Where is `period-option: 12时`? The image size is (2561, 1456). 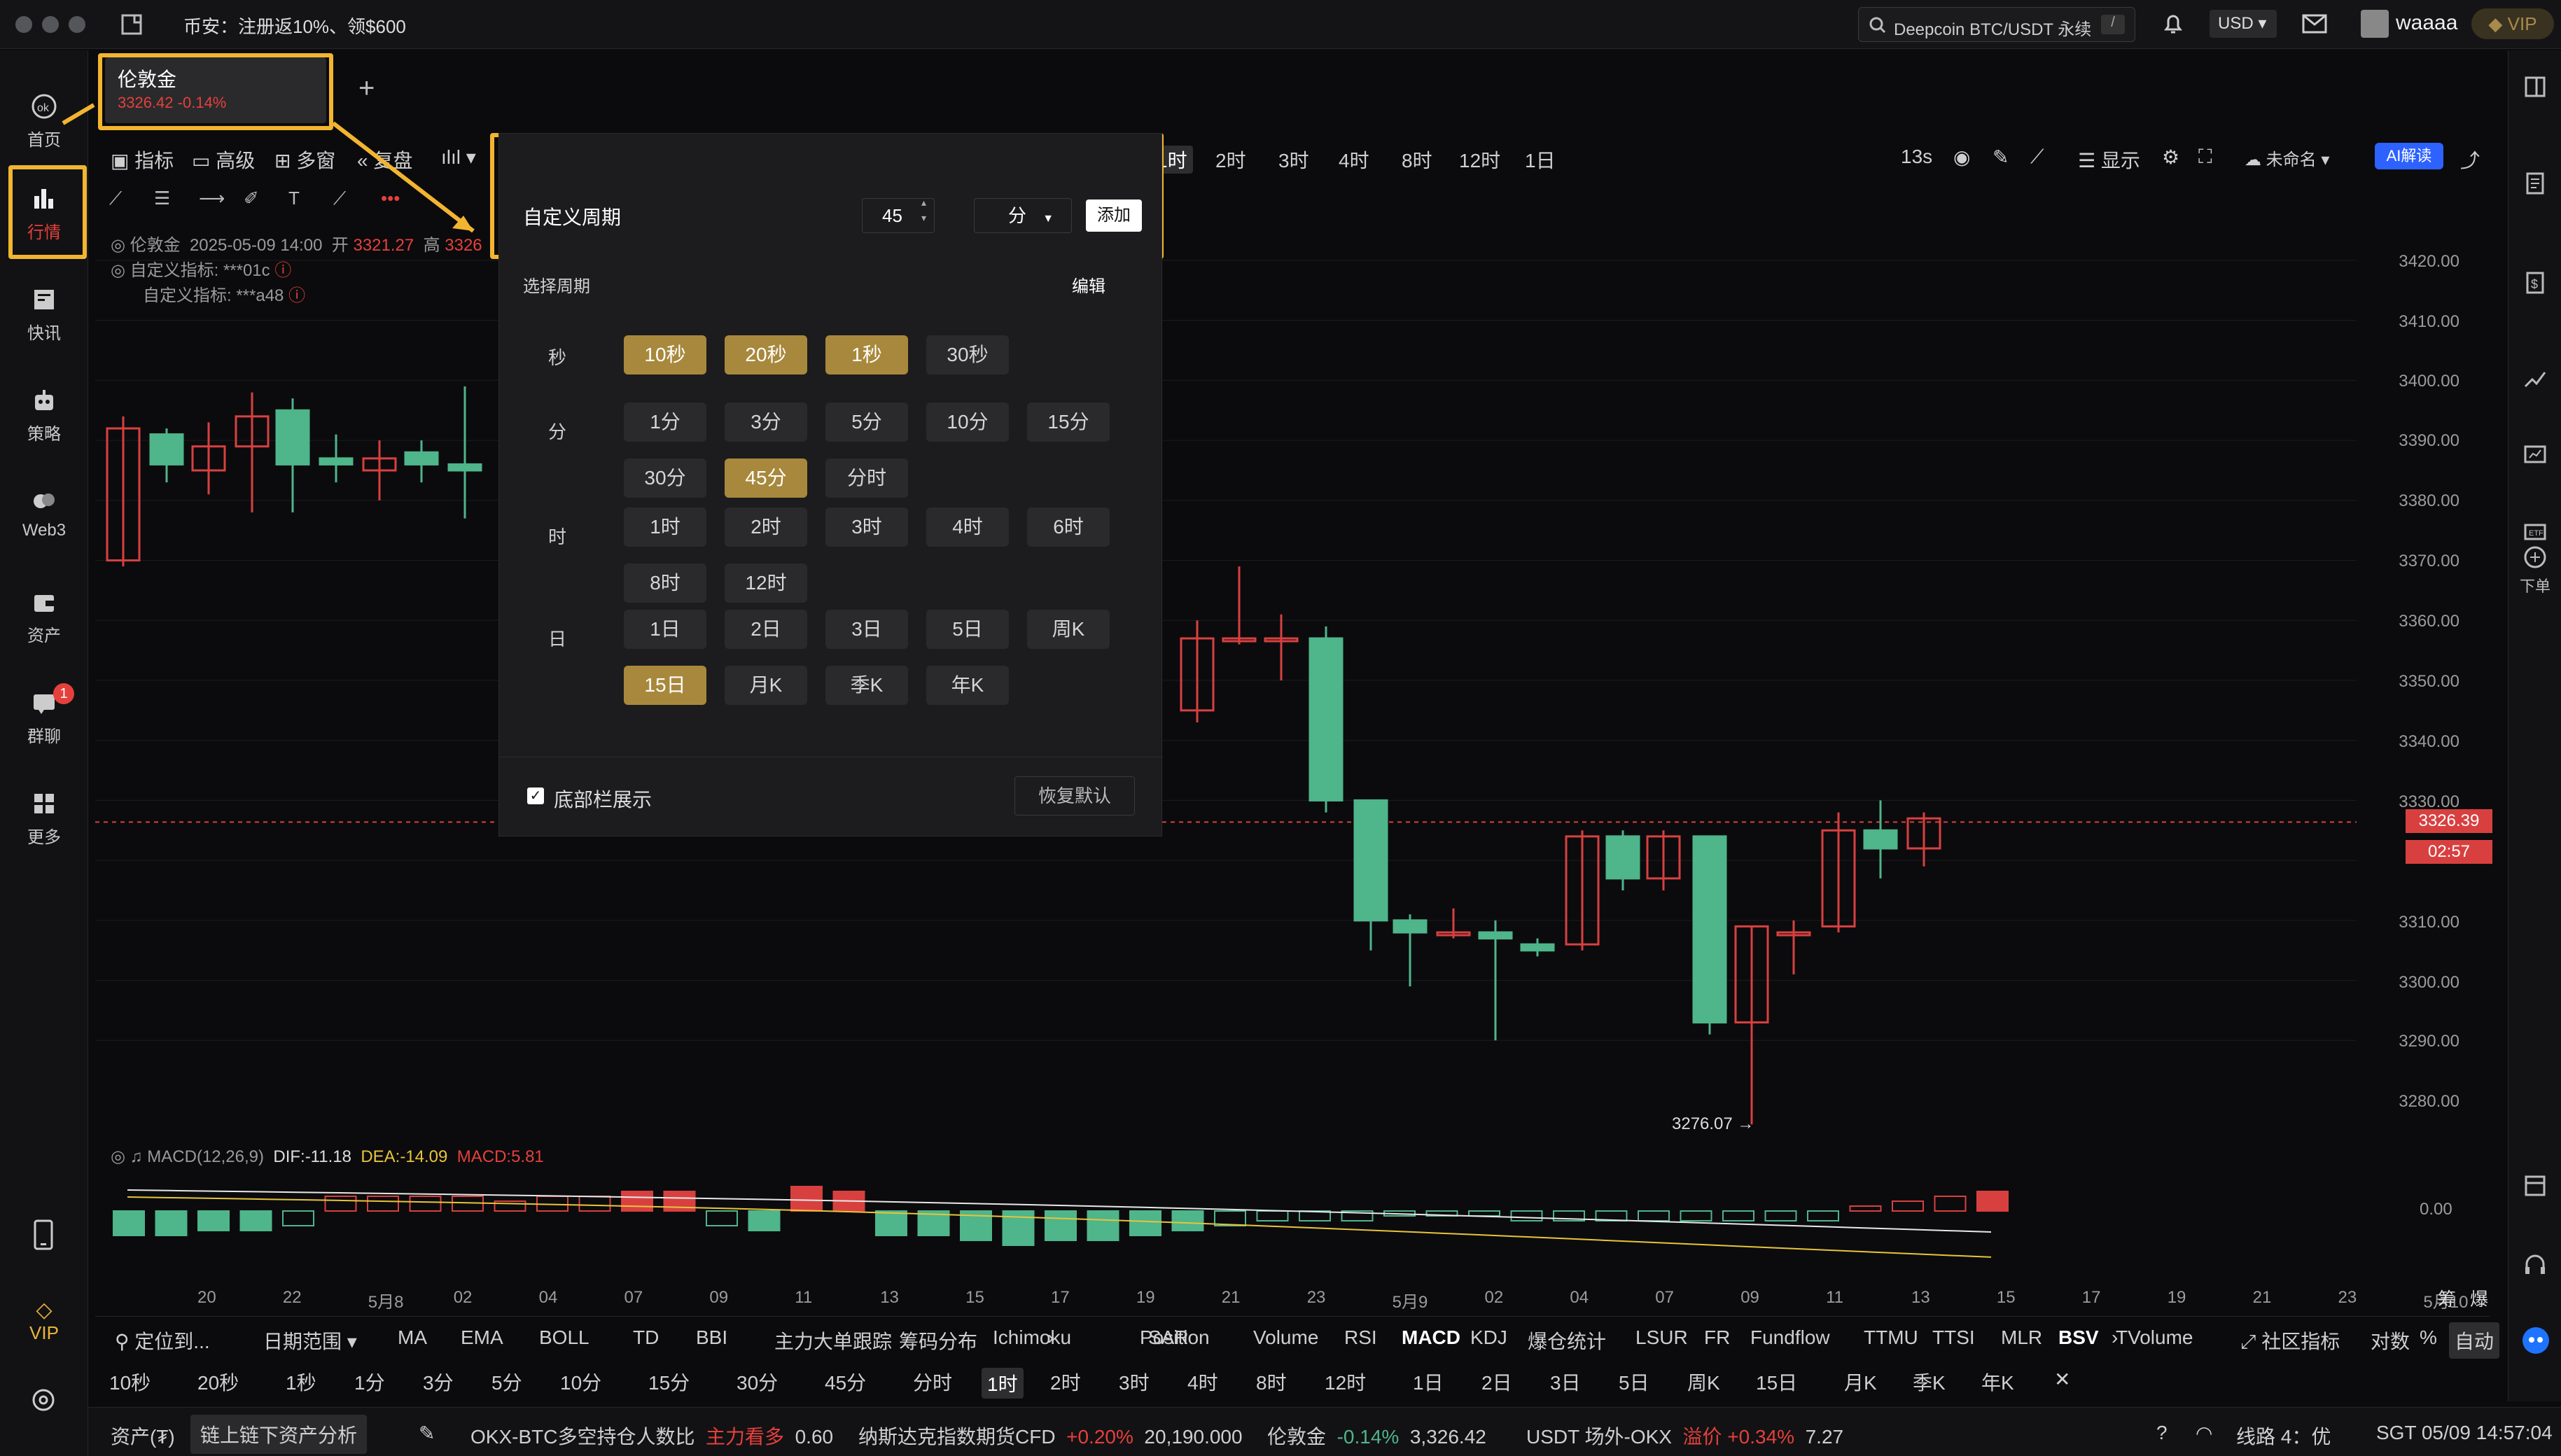 period-option: 12时 is located at coordinates (766, 583).